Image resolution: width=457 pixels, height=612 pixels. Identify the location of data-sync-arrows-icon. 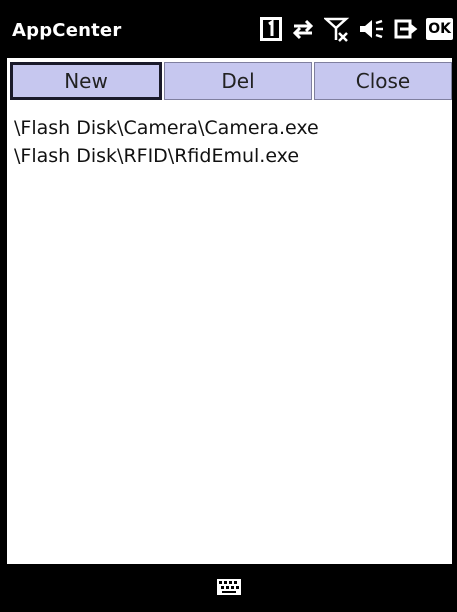
(303, 29).